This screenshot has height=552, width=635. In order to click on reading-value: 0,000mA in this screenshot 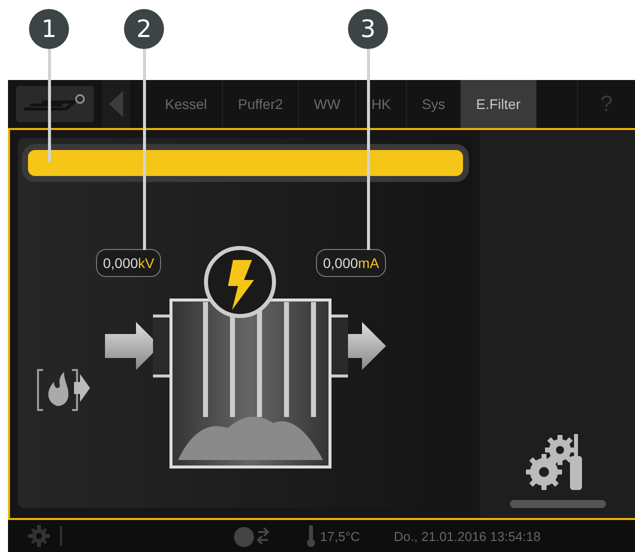, I will do `click(351, 263)`.